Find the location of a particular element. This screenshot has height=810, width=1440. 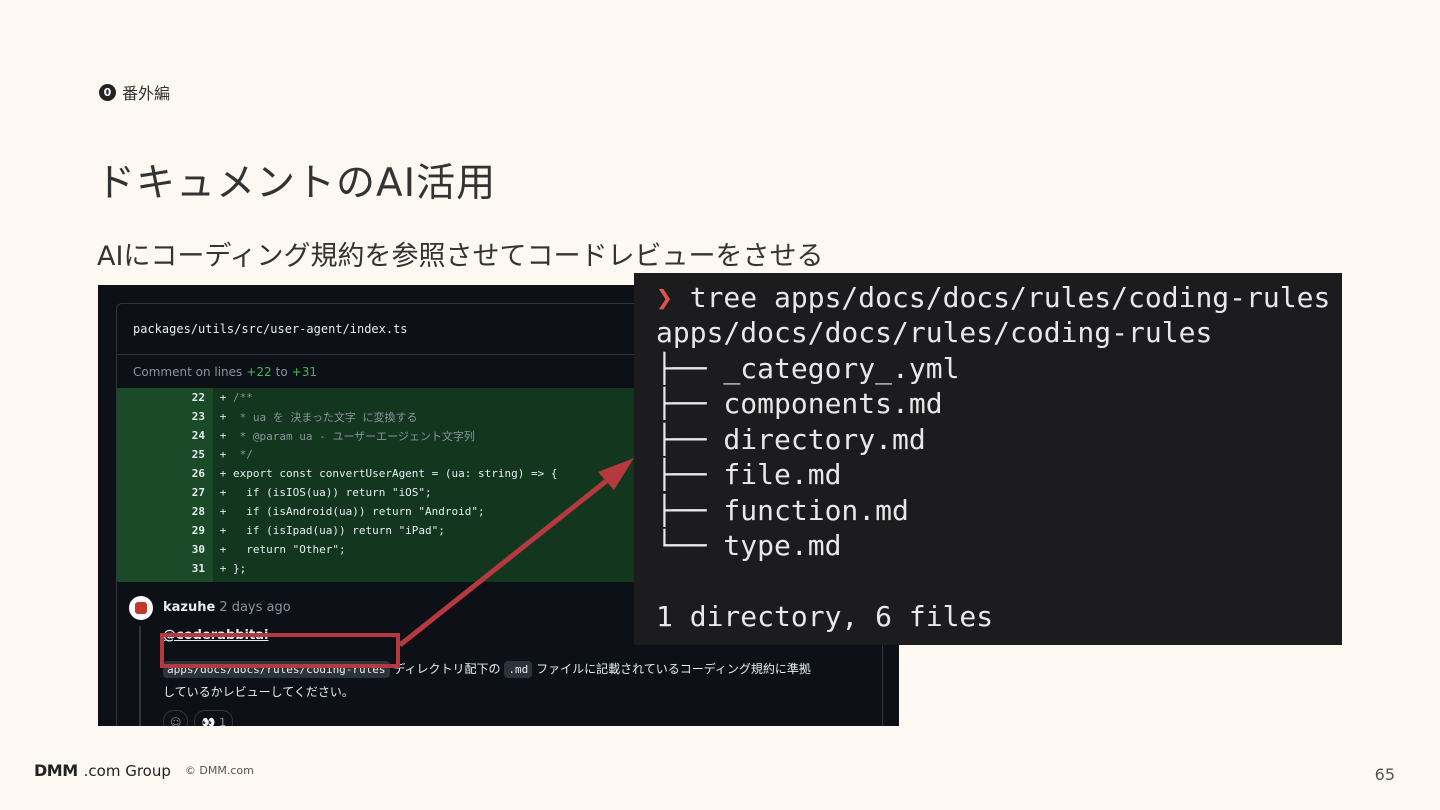

page-number: 65 is located at coordinates (1384, 774).